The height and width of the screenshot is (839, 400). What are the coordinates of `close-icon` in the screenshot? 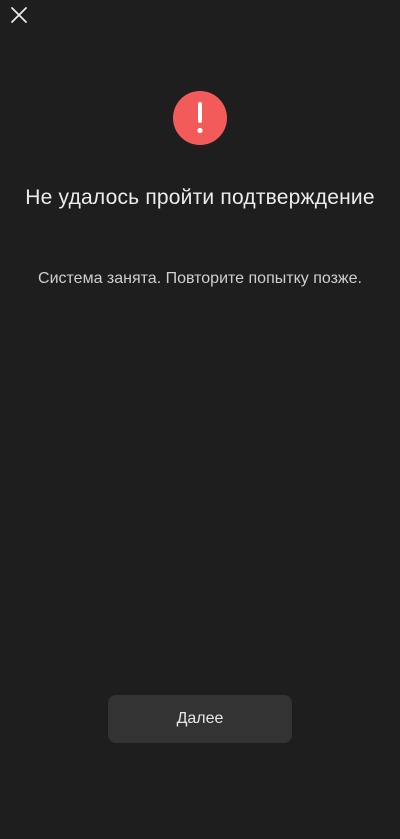 It's located at (19, 15).